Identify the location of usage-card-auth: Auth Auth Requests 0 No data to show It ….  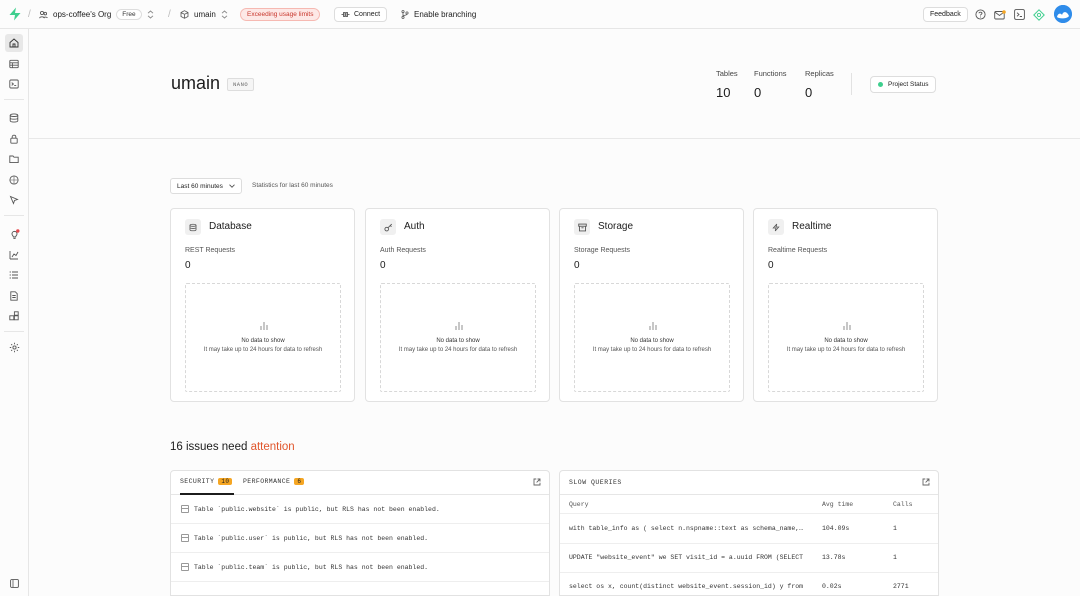
(457, 305).